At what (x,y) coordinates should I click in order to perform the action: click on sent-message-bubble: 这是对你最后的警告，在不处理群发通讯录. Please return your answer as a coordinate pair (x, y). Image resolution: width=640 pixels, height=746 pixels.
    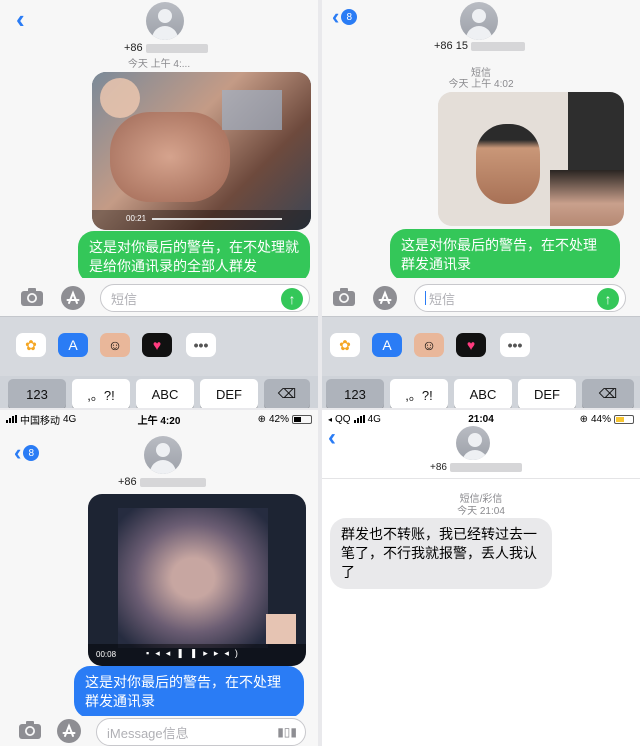
    Looking at the image, I should click on (505, 255).